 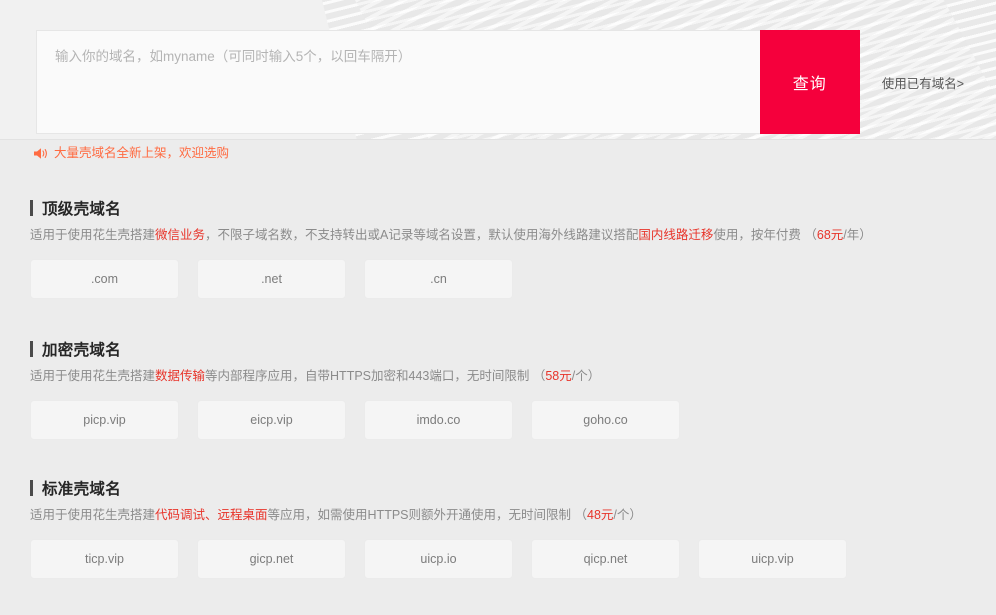 What do you see at coordinates (180, 235) in the screenshot?
I see `highlighted-keyword: 微信业务` at bounding box center [180, 235].